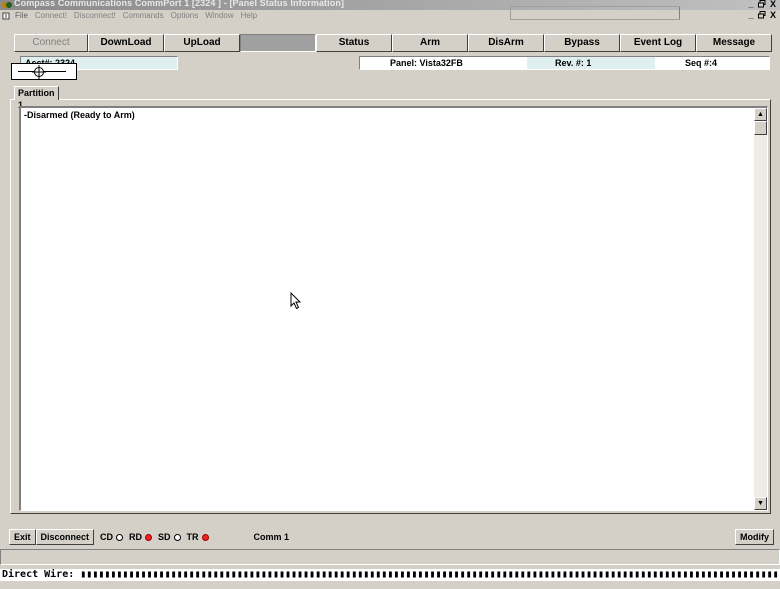 This screenshot has height=589, width=780. What do you see at coordinates (760, 503) in the screenshot?
I see `scroll-down-button: ▼` at bounding box center [760, 503].